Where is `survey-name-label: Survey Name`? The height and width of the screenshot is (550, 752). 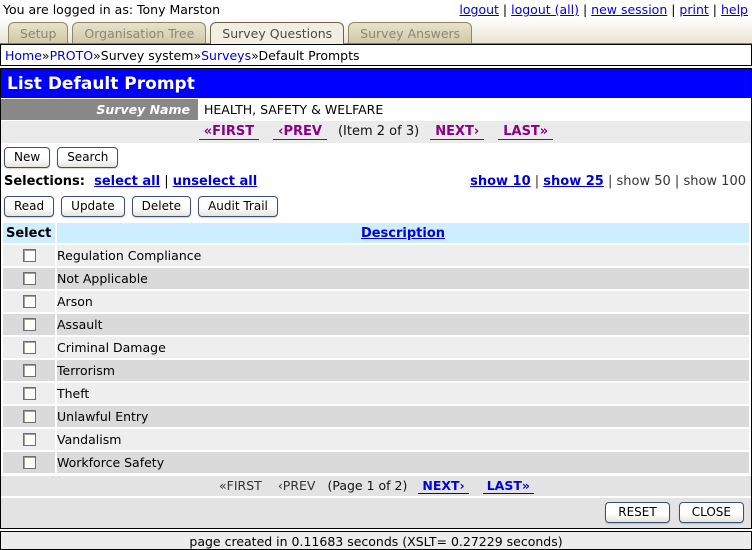
survey-name-label: Survey Name is located at coordinates (99, 109).